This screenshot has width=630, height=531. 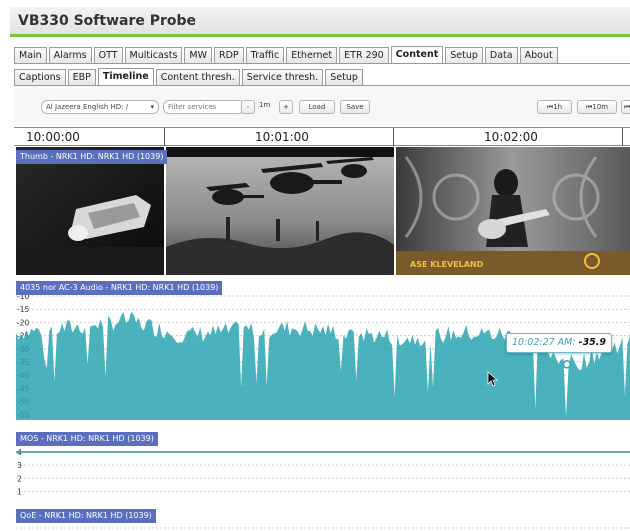 I want to click on audio-axis-label: -15, so click(x=23, y=309).